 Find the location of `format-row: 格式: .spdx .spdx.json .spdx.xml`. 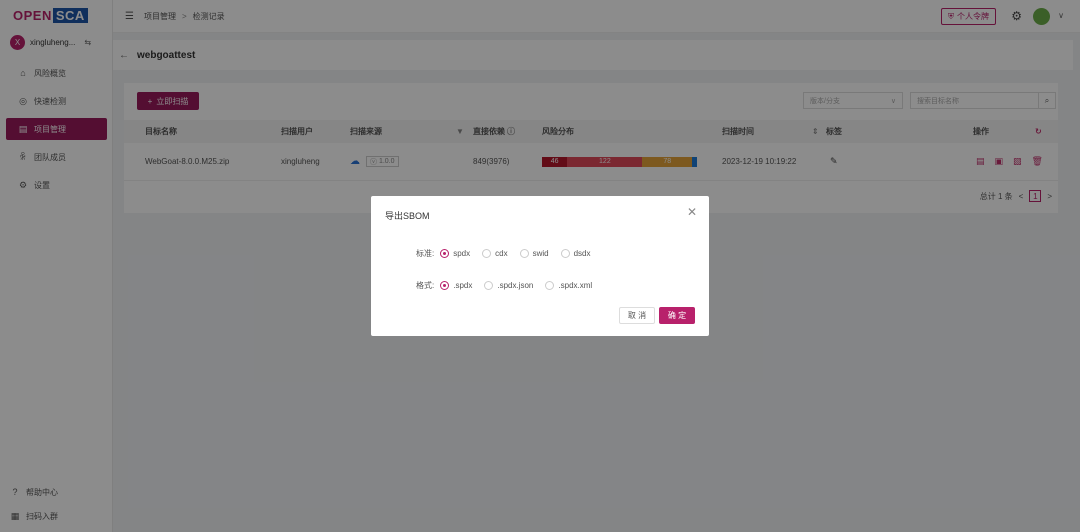

format-row: 格式: .spdx .spdx.json .spdx.xml is located at coordinates (508, 285).